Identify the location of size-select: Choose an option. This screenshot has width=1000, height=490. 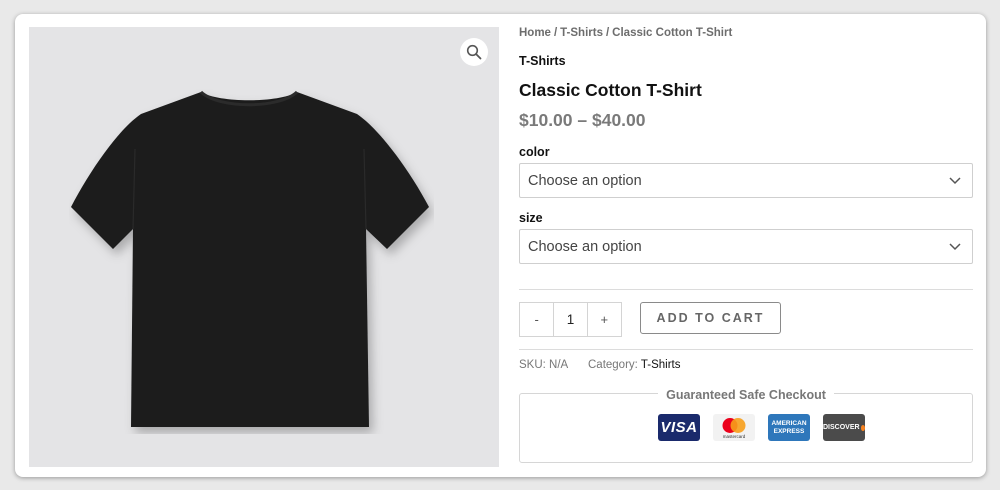
(746, 246).